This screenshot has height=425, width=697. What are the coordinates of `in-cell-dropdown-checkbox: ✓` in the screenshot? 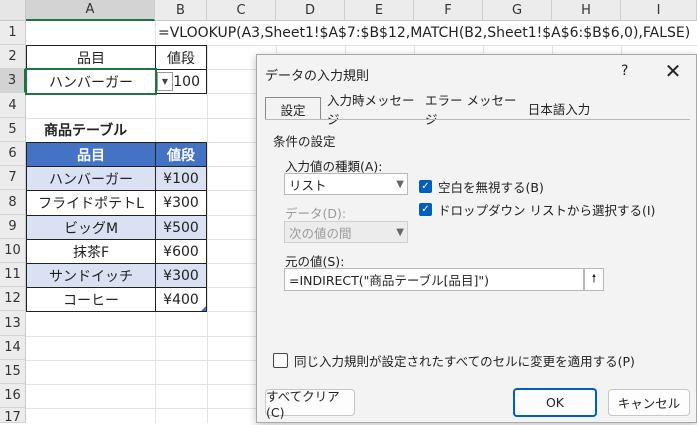 It's located at (425, 209).